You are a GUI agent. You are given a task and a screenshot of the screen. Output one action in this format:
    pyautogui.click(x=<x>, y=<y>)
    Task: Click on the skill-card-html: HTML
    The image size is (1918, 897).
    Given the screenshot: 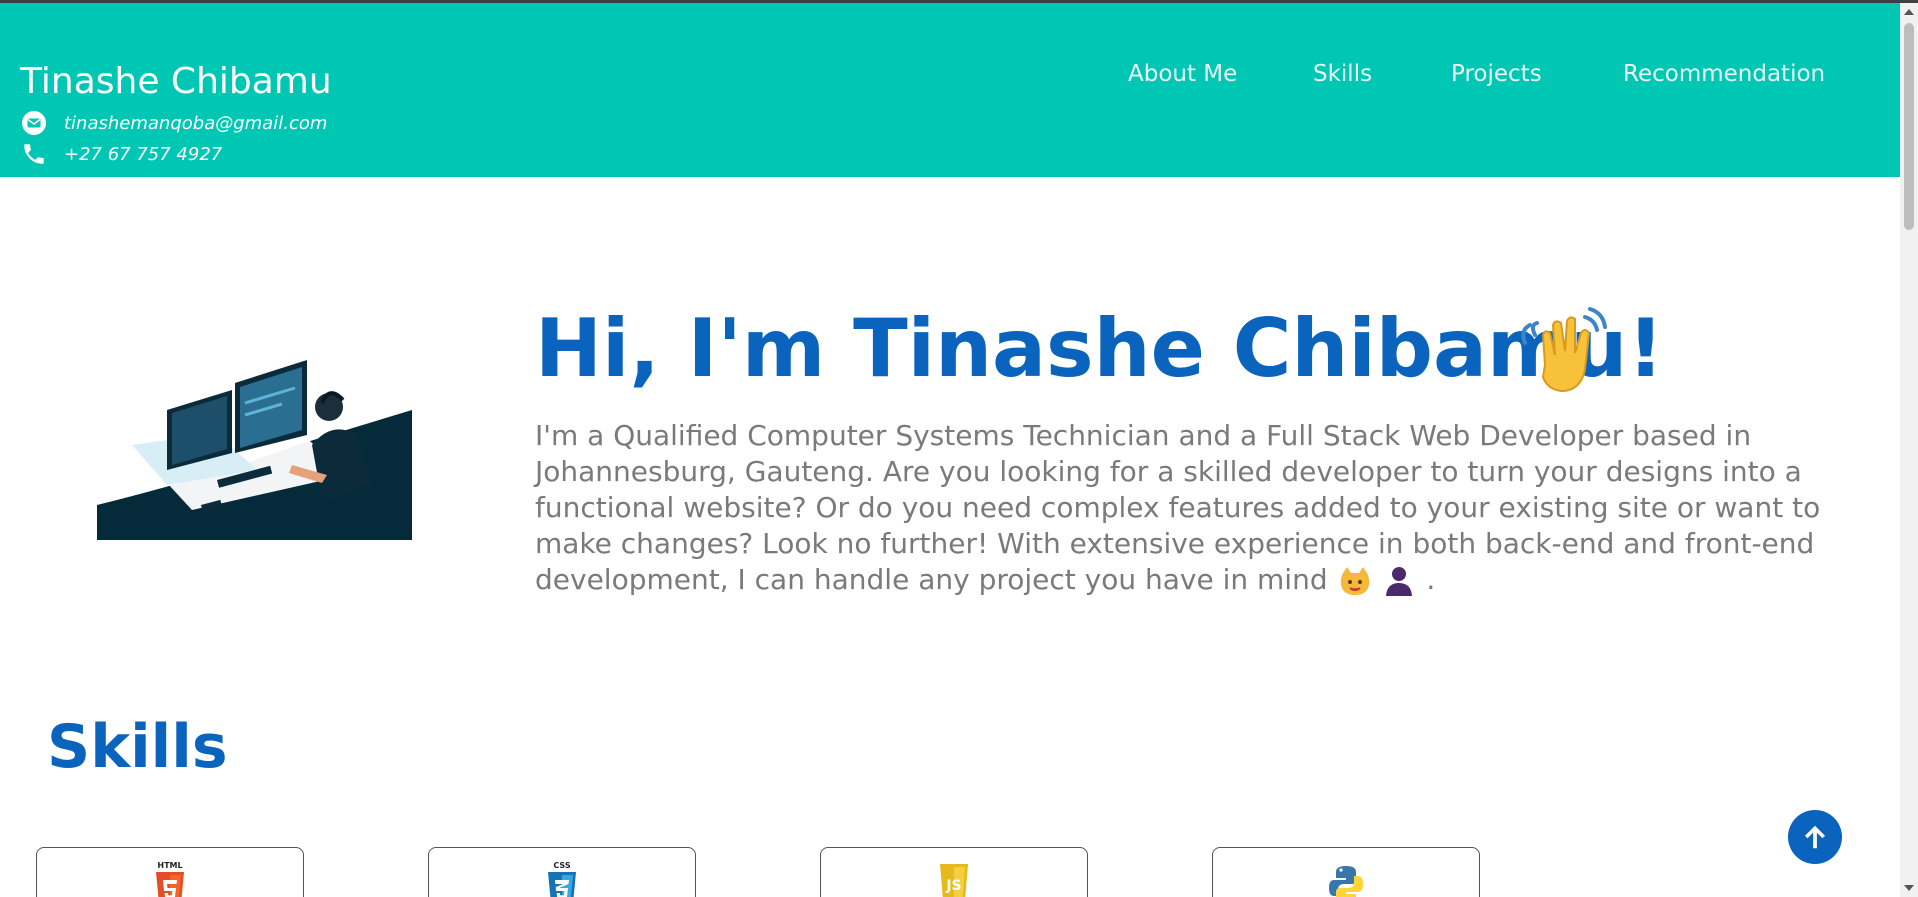 What is the action you would take?
    pyautogui.click(x=170, y=872)
    